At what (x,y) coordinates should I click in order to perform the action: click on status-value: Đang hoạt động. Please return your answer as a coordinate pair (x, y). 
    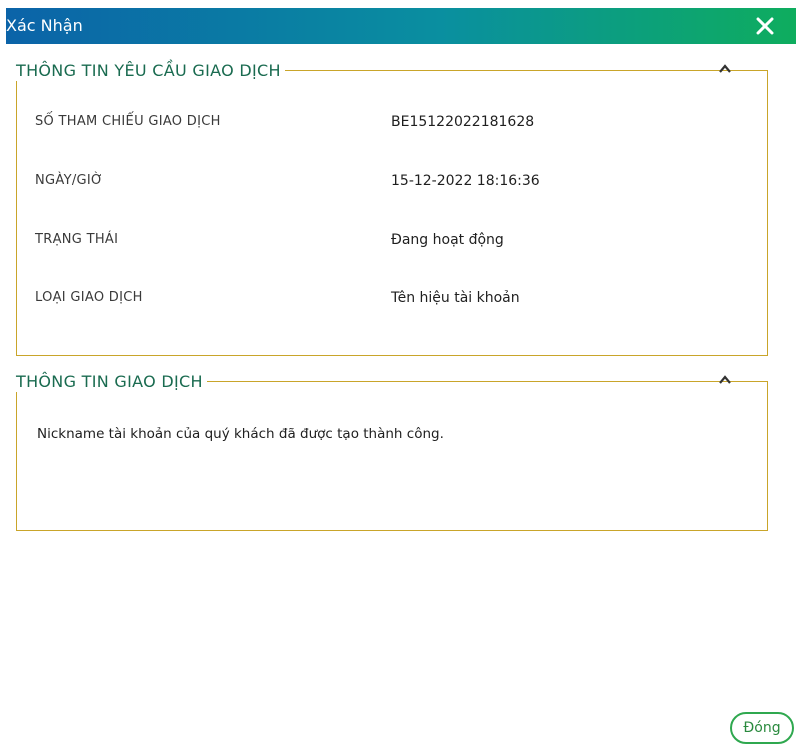
    Looking at the image, I should click on (447, 240).